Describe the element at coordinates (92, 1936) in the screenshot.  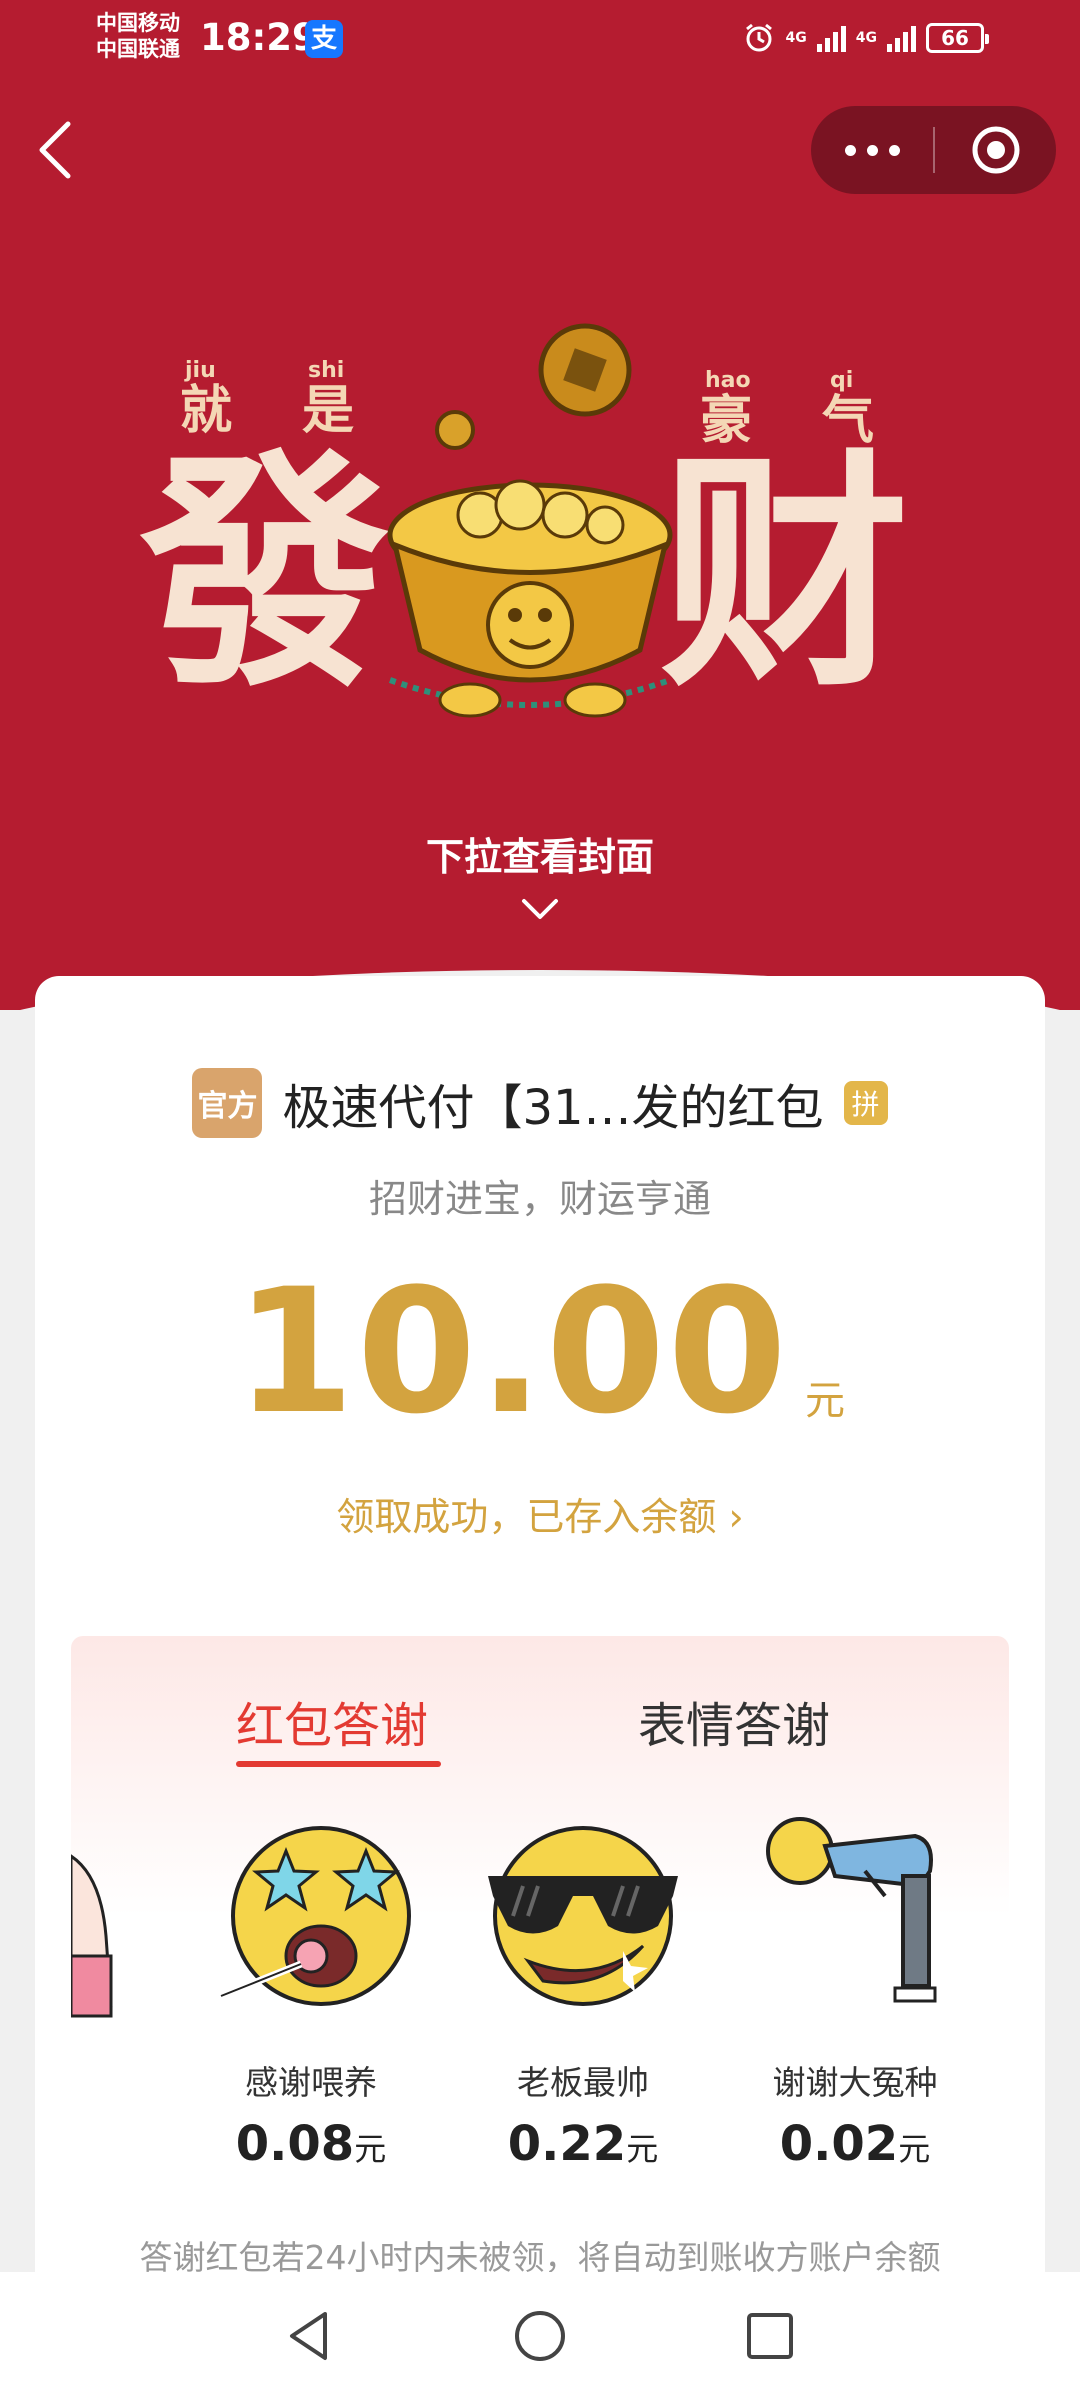
I see `hand-sticker-icon` at that location.